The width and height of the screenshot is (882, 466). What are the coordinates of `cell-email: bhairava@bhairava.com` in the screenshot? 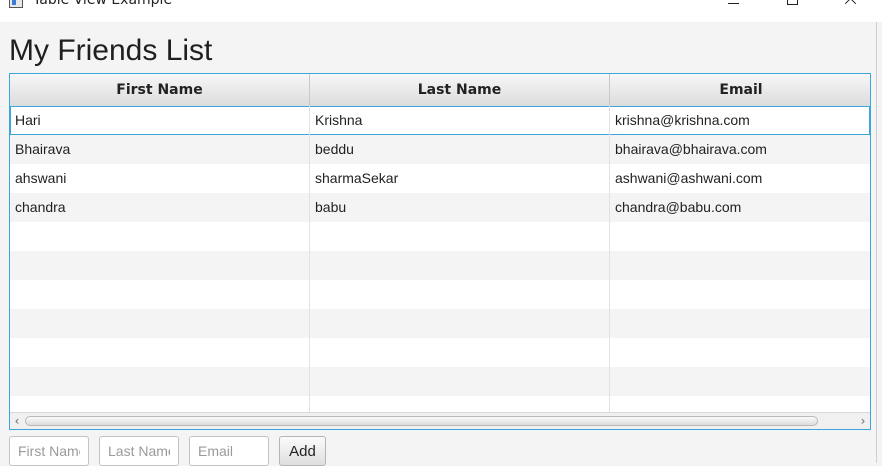 It's located at (740, 149).